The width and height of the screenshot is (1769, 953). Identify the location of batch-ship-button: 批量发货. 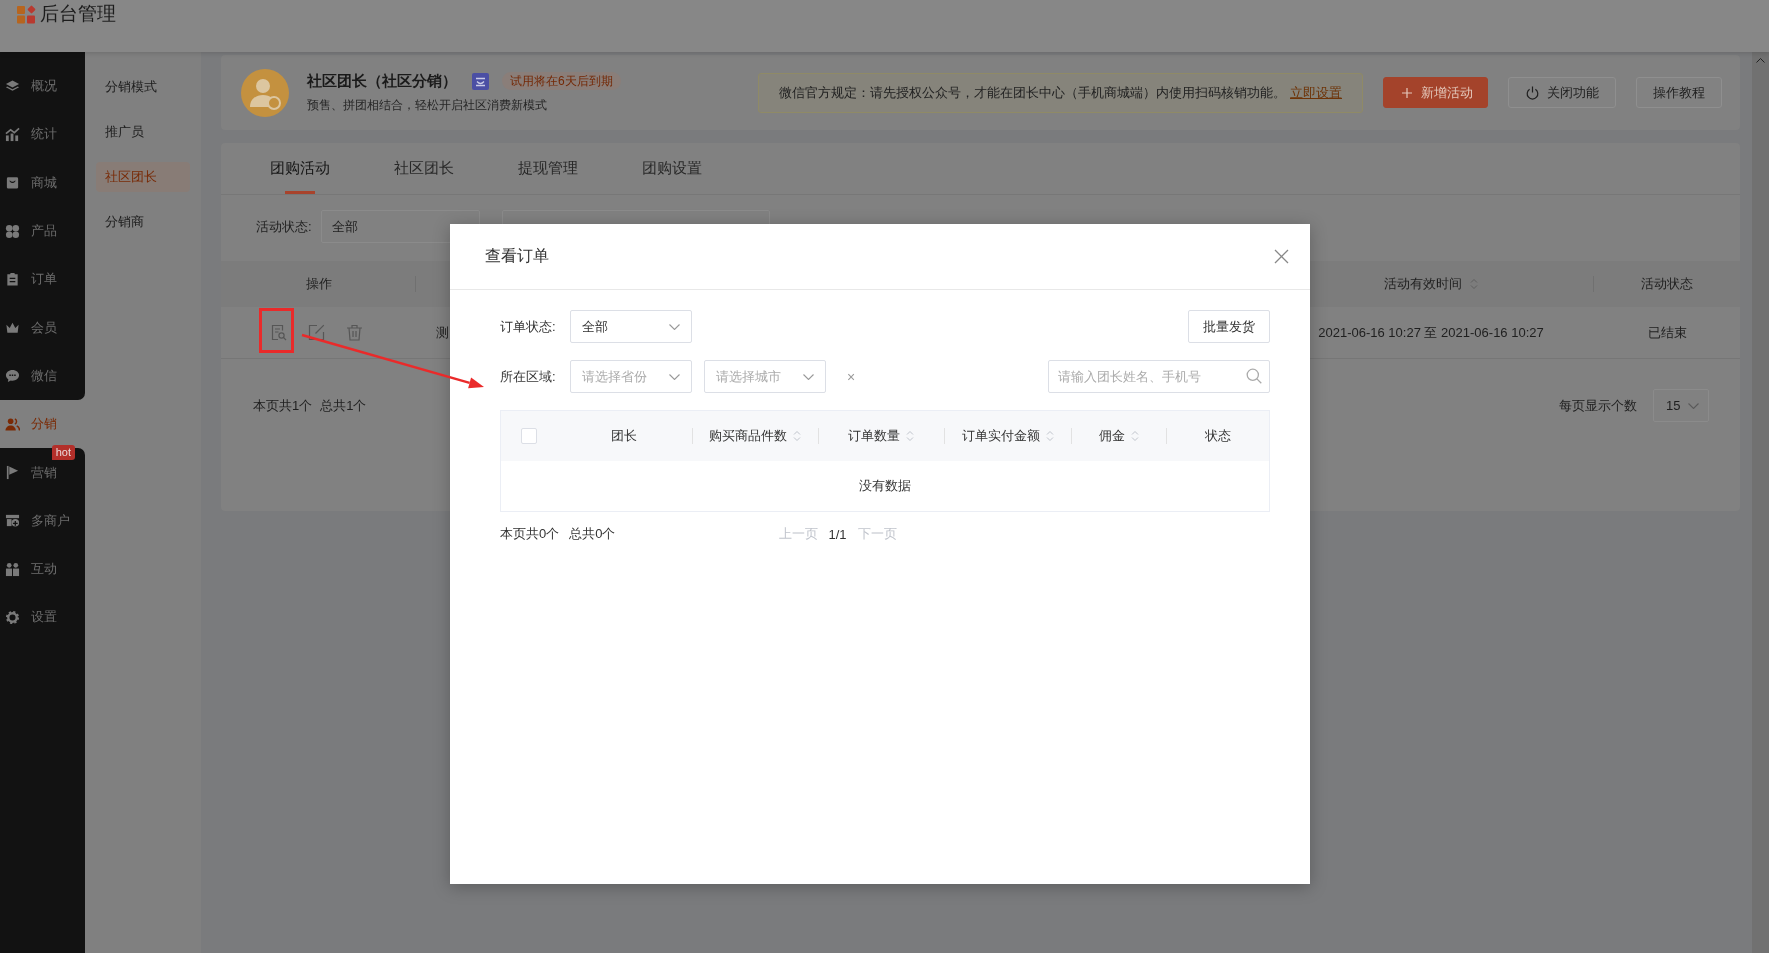
(1229, 326).